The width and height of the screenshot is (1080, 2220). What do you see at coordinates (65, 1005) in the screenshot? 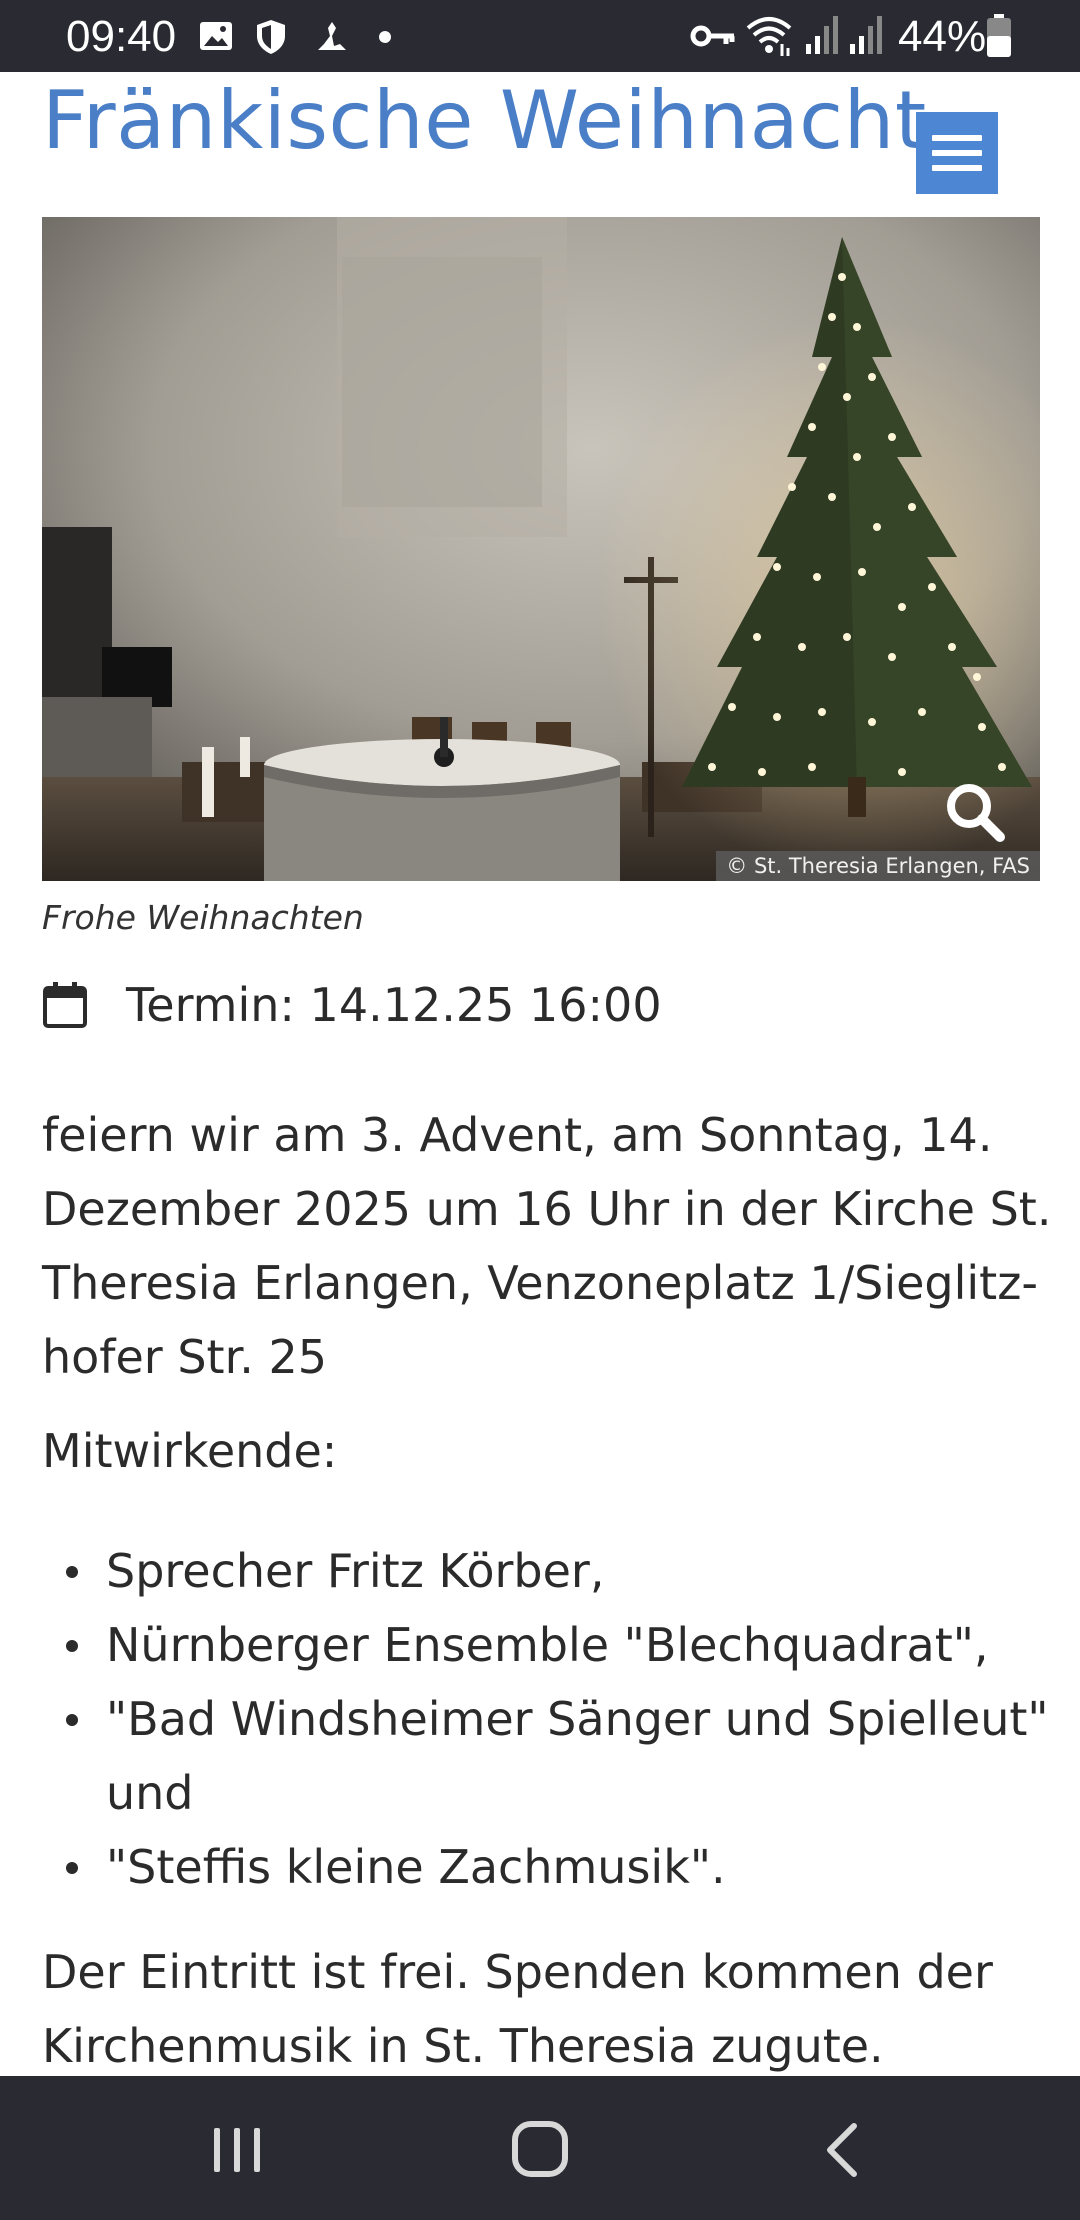
I see `calendar-icon` at bounding box center [65, 1005].